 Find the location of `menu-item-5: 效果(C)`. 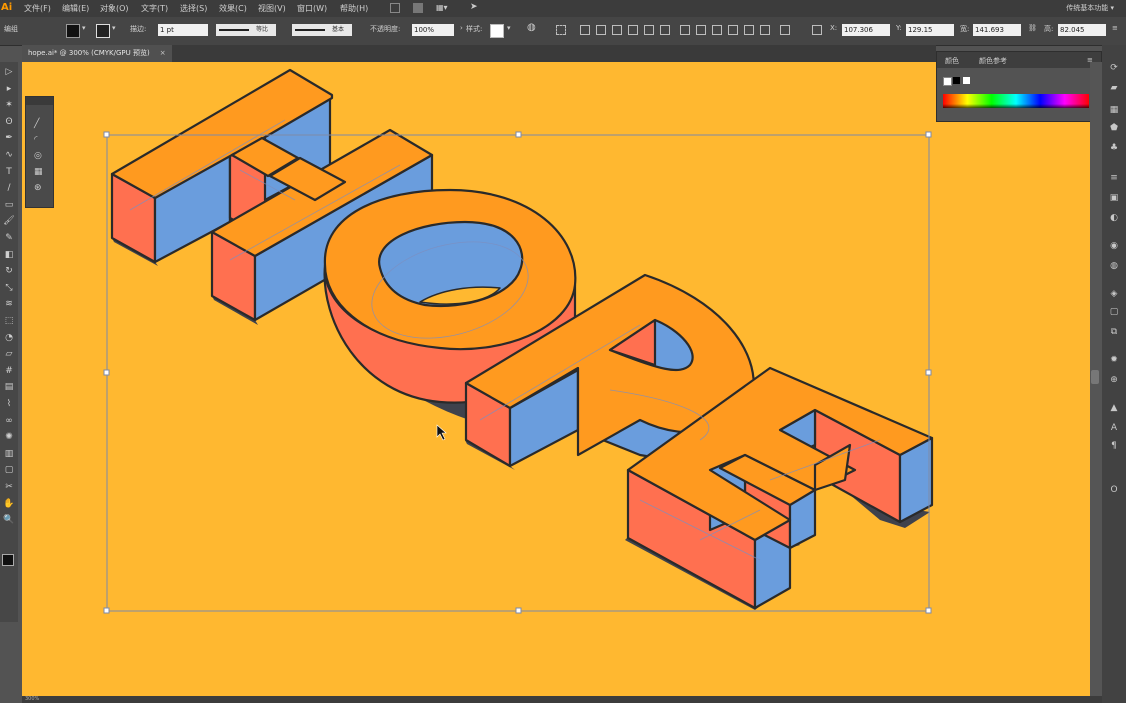

menu-item-5: 效果(C) is located at coordinates (233, 8).